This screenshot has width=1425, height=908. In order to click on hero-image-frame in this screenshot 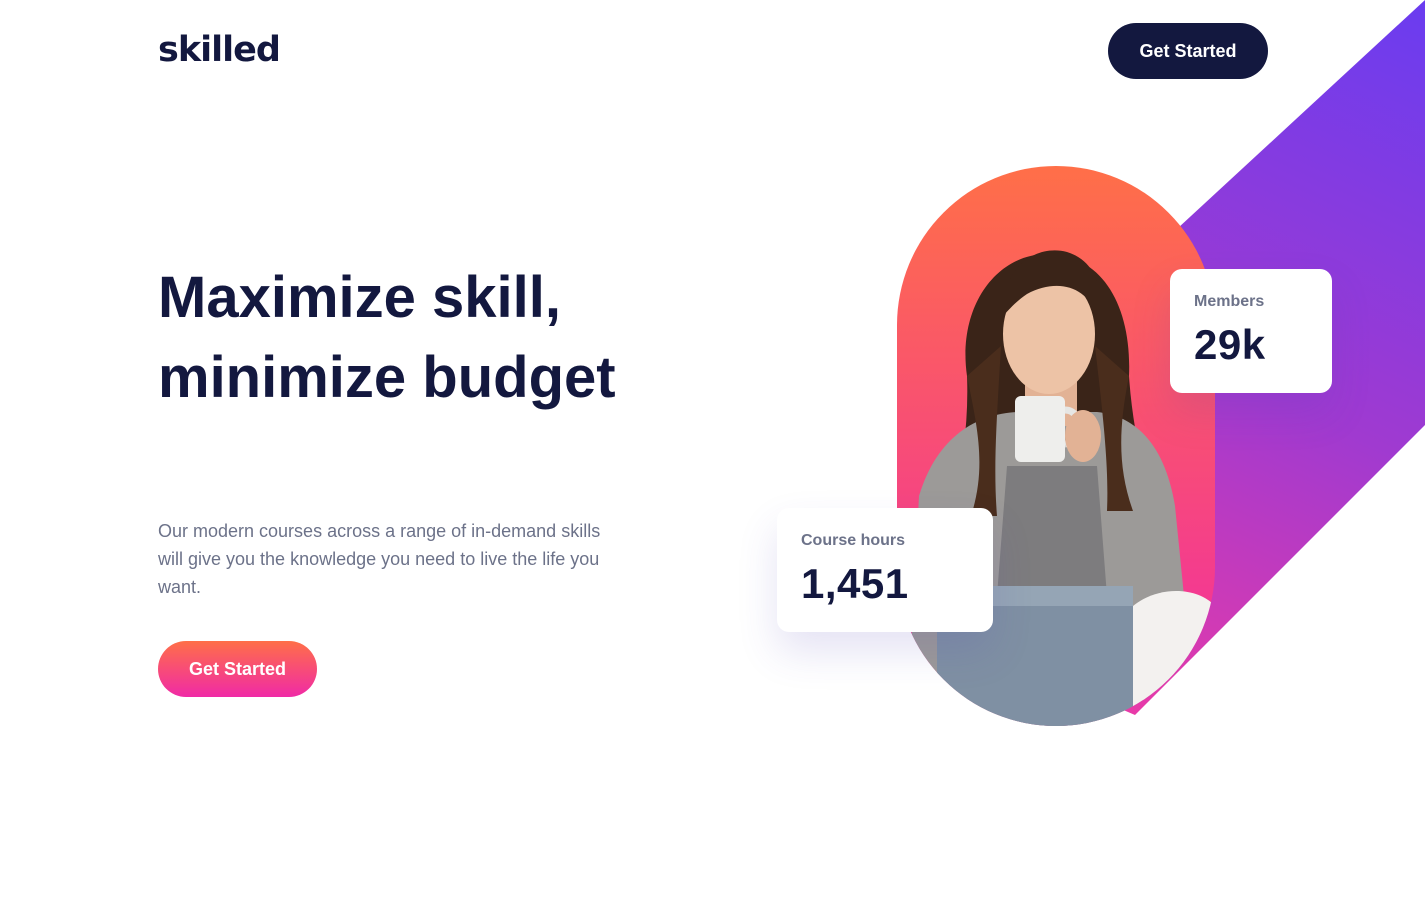, I will do `click(1056, 446)`.